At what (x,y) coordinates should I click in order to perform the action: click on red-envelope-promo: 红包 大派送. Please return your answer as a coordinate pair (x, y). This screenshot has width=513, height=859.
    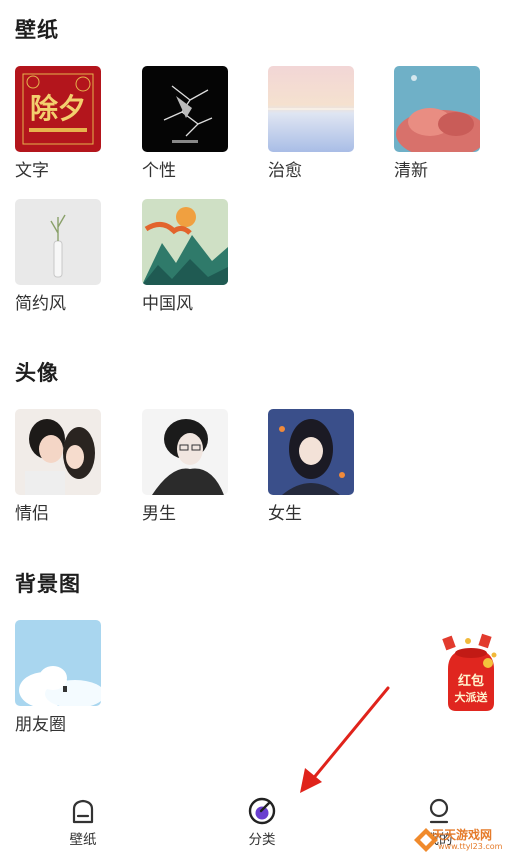
    Looking at the image, I should click on (471, 673).